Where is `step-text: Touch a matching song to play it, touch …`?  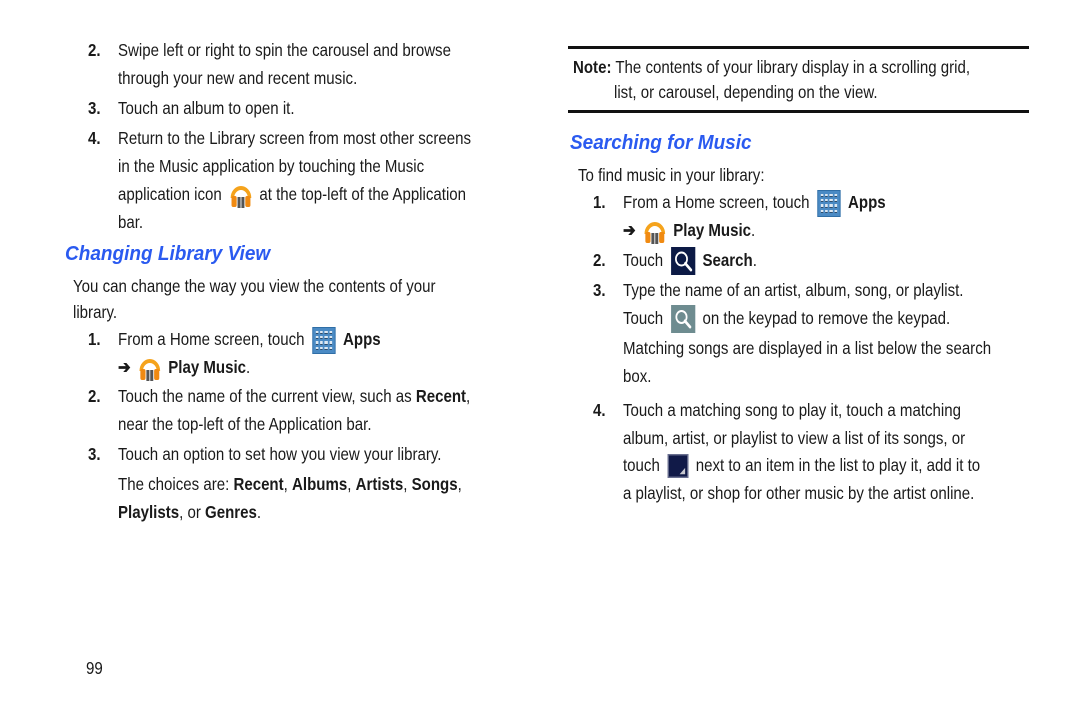 step-text: Touch a matching song to play it, touch … is located at coordinates (792, 410).